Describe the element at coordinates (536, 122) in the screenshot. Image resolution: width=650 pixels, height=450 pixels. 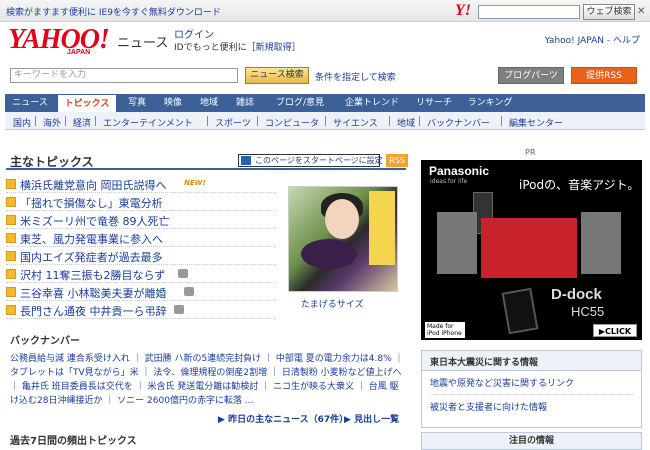
I see `subnav-editorial: 編集センター` at that location.